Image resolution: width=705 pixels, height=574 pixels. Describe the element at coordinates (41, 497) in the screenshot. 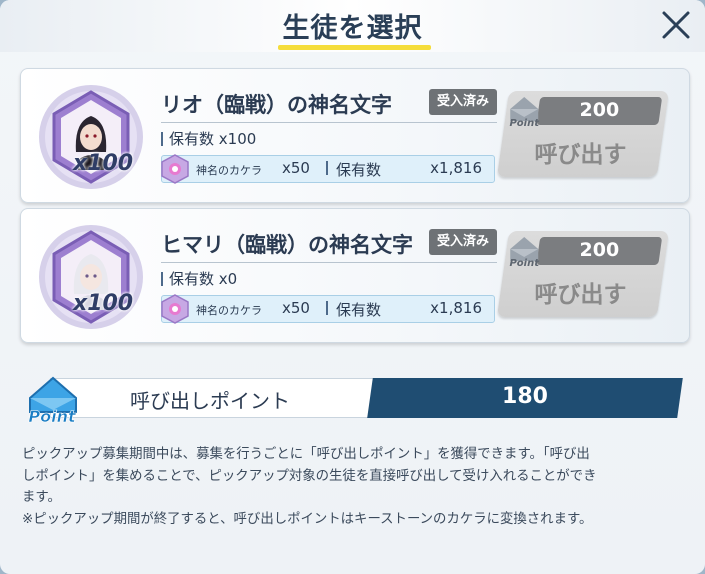

I see `description-line: ます。` at that location.